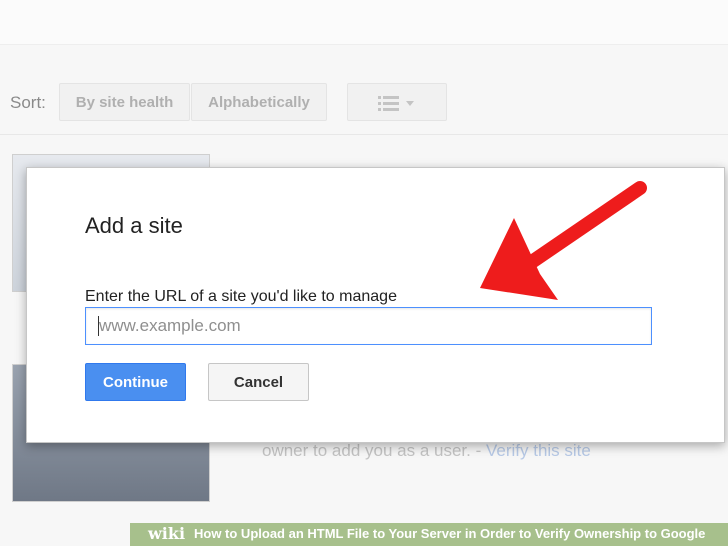 This screenshot has width=728, height=546. What do you see at coordinates (368, 326) in the screenshot?
I see `site-url-input` at bounding box center [368, 326].